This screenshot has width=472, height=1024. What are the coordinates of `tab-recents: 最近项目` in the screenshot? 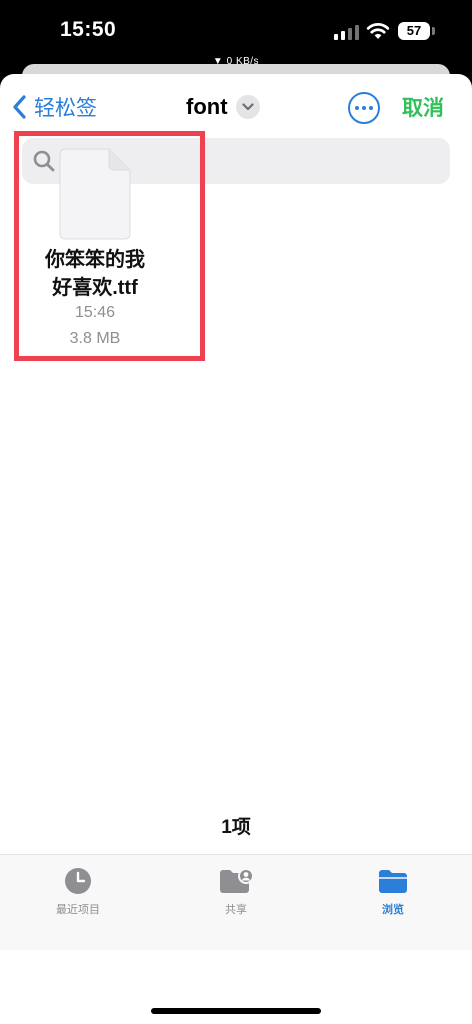 It's located at (78, 892).